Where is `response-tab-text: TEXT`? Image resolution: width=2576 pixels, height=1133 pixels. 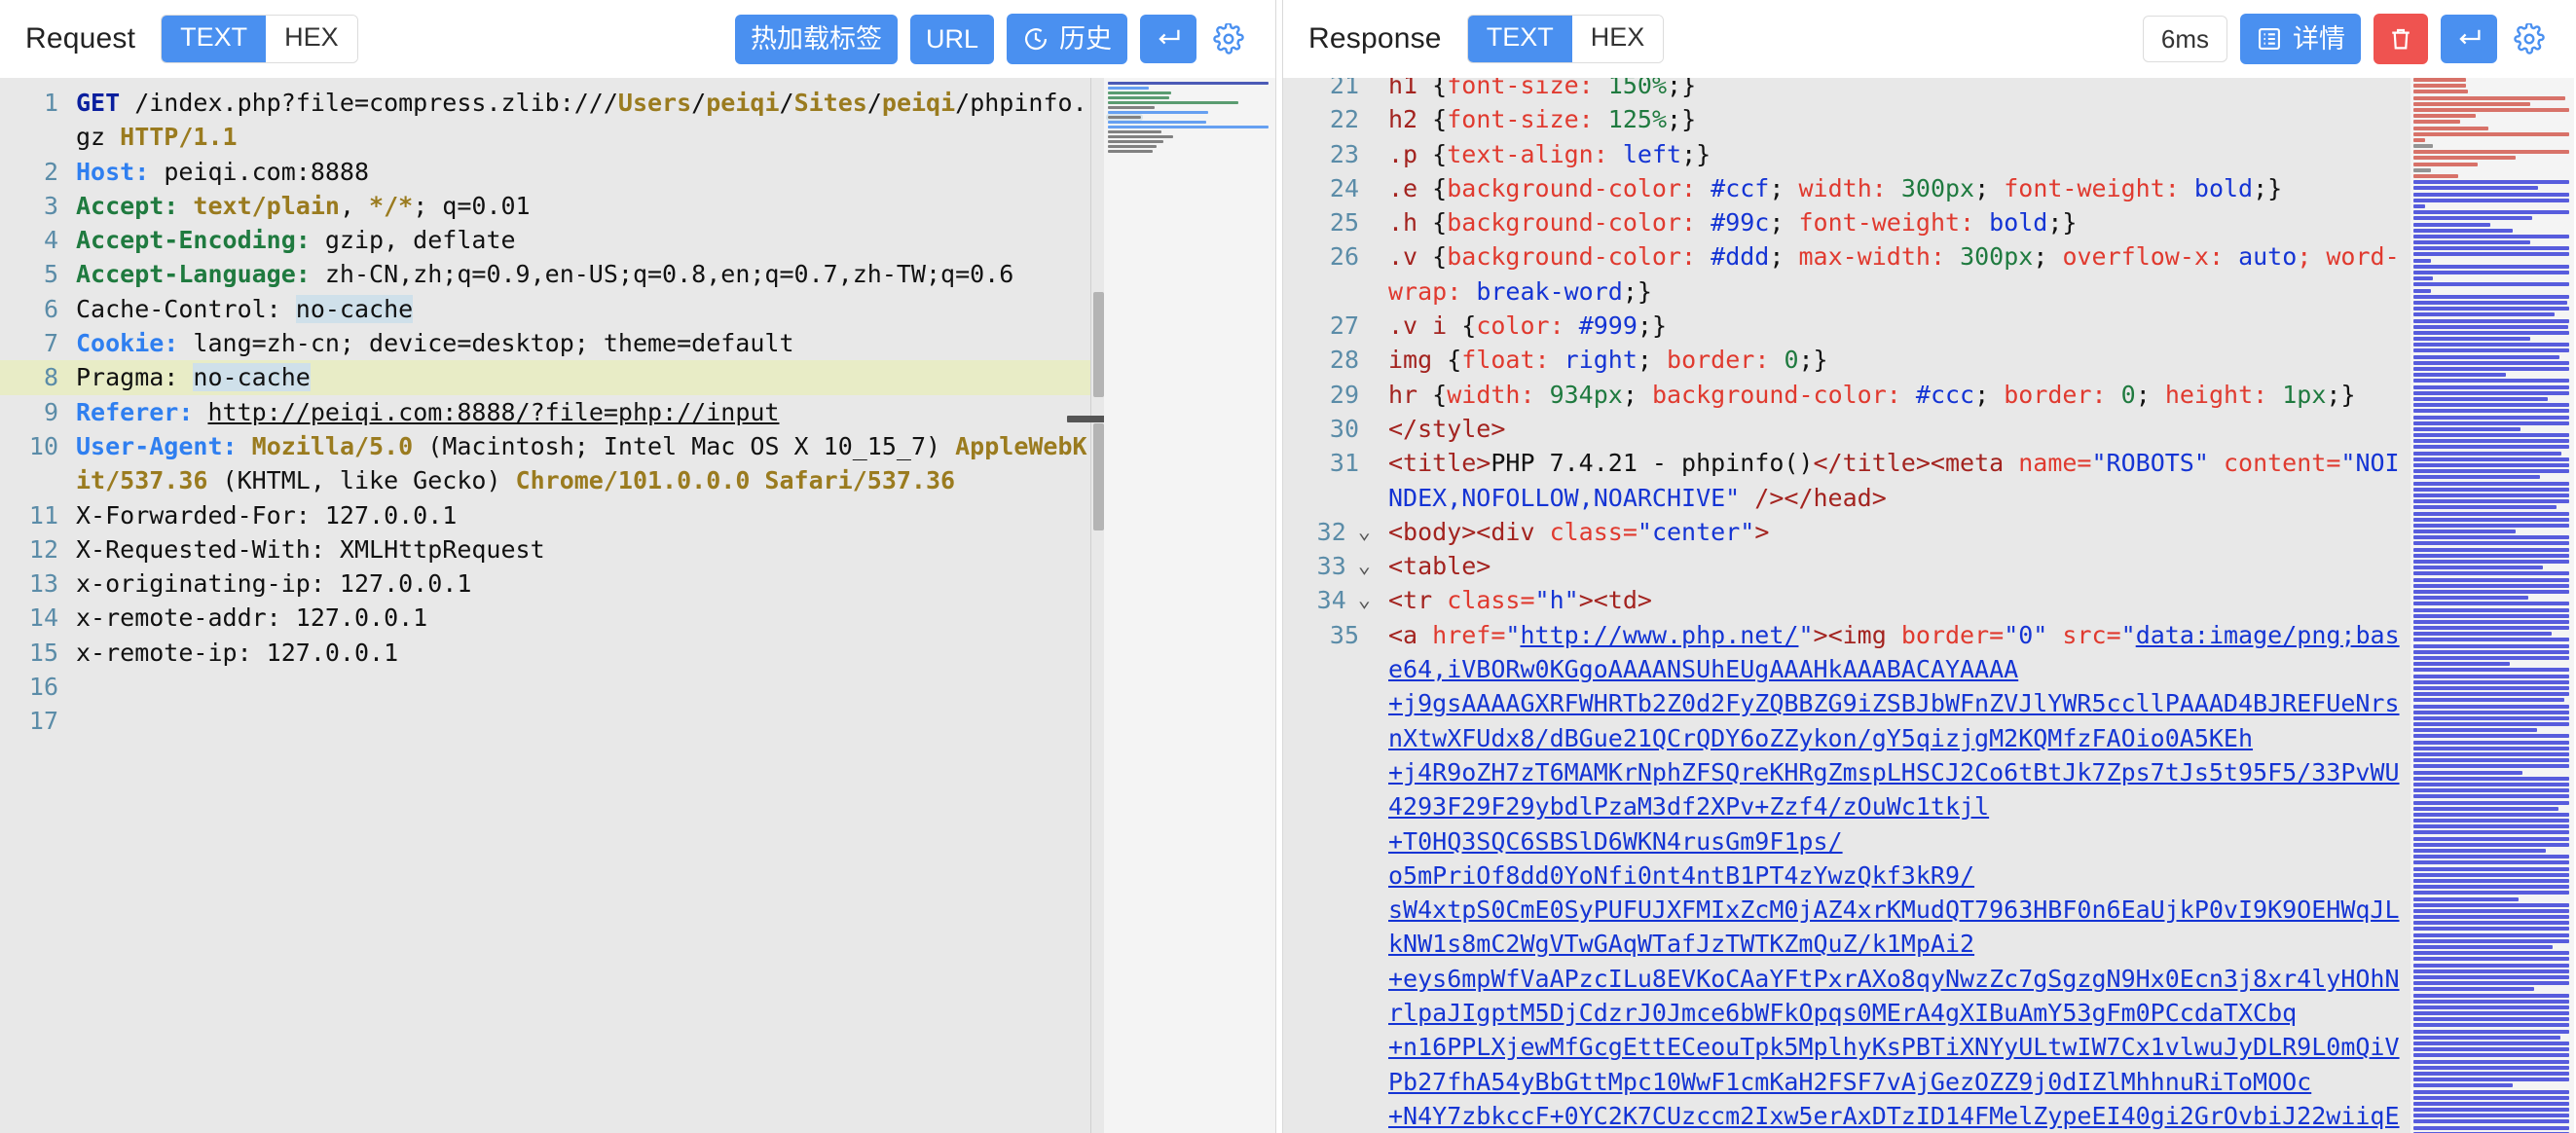 response-tab-text: TEXT is located at coordinates (1519, 39).